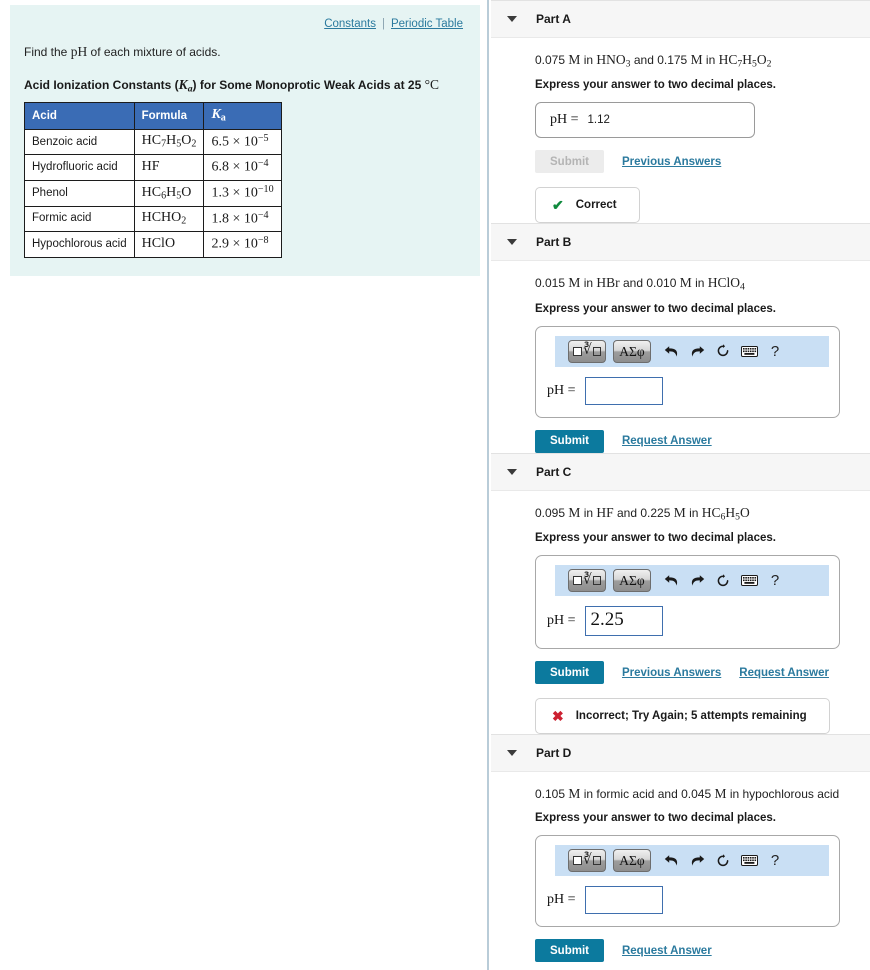 Image resolution: width=870 pixels, height=970 pixels. I want to click on action-row-c: Submit Previous Answers Request Answer, so click(702, 673).